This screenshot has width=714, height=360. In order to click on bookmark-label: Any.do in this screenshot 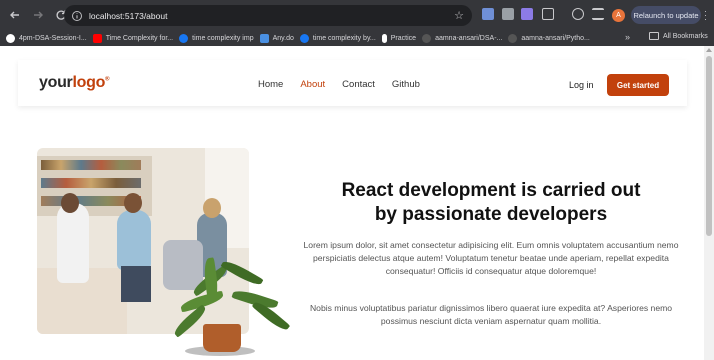, I will do `click(283, 38)`.